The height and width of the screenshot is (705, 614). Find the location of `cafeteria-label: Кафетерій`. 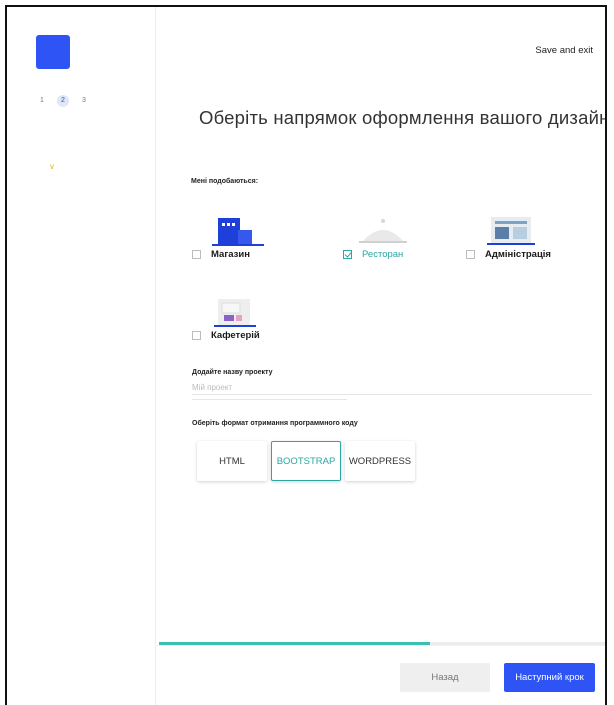

cafeteria-label: Кафетерій is located at coordinates (235, 335).